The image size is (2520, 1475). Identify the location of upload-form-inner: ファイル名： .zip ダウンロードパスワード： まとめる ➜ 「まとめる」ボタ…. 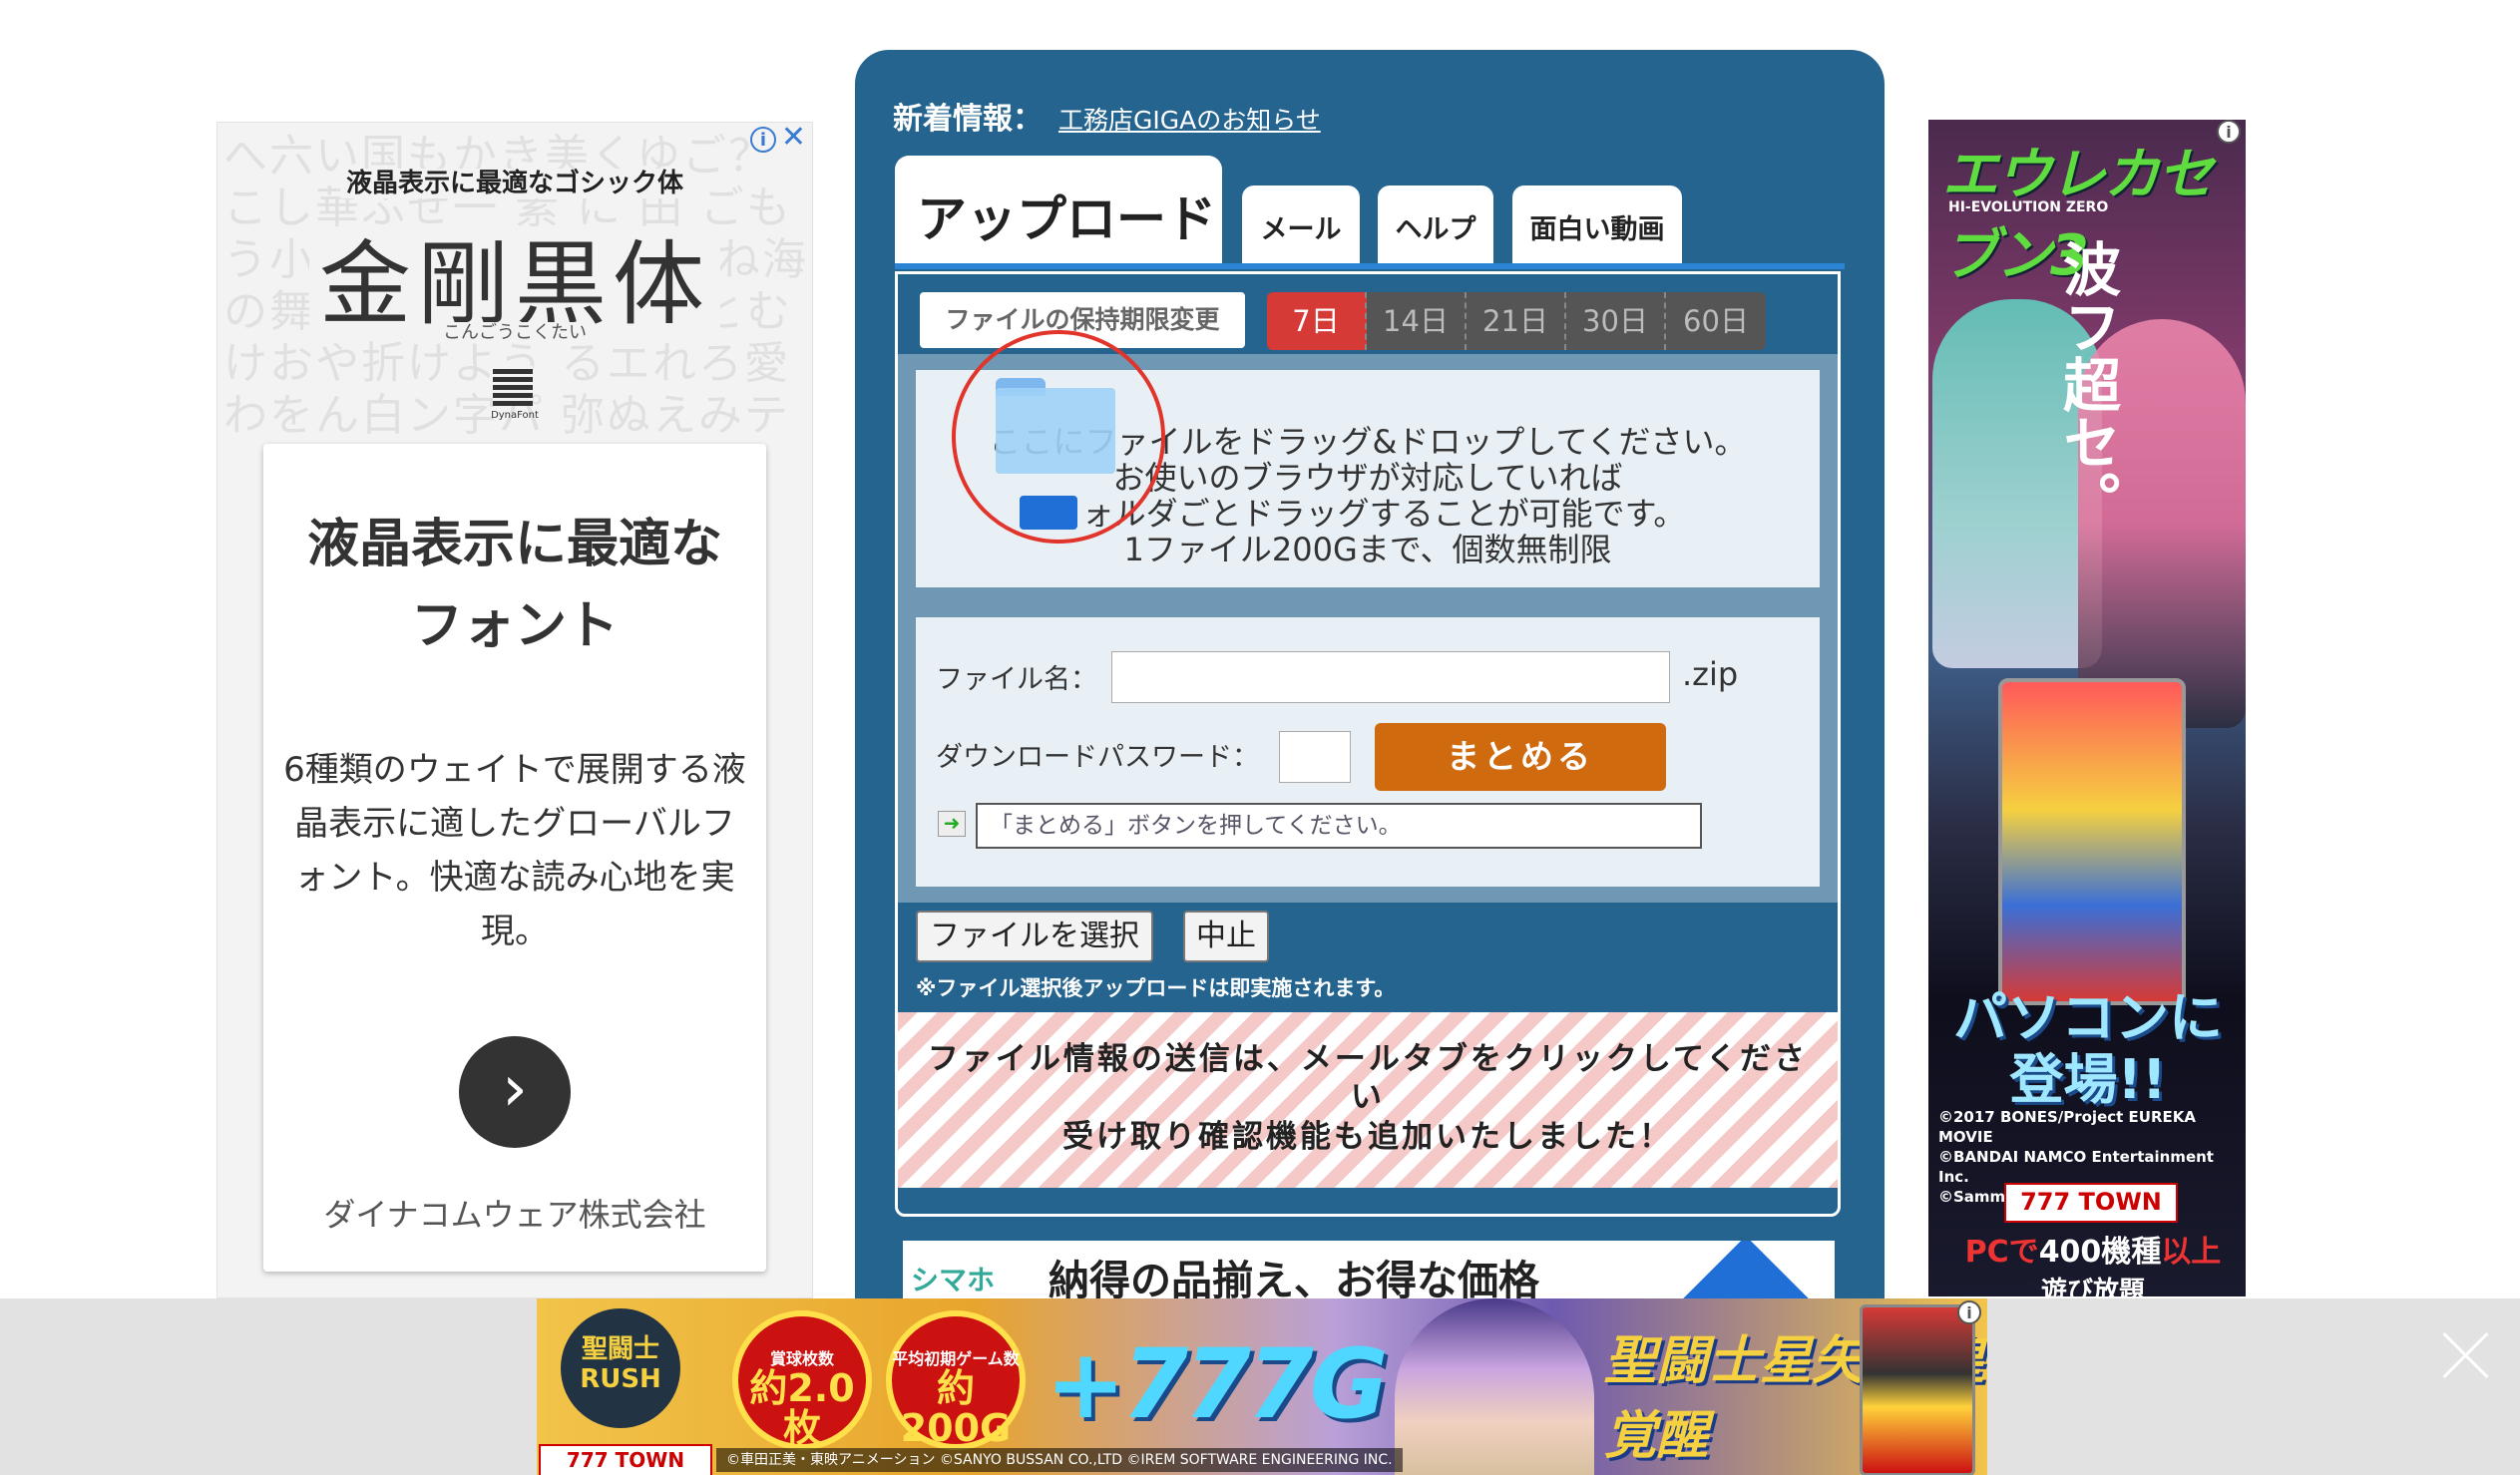
(1368, 752).